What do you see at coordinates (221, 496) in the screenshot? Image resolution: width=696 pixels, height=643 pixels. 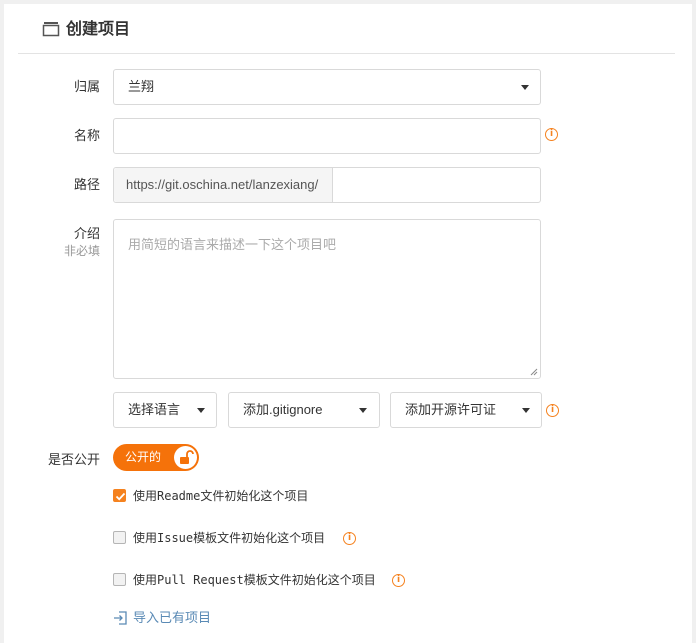 I see `readme-option-label: 使用Readme文件初始化这个项目` at bounding box center [221, 496].